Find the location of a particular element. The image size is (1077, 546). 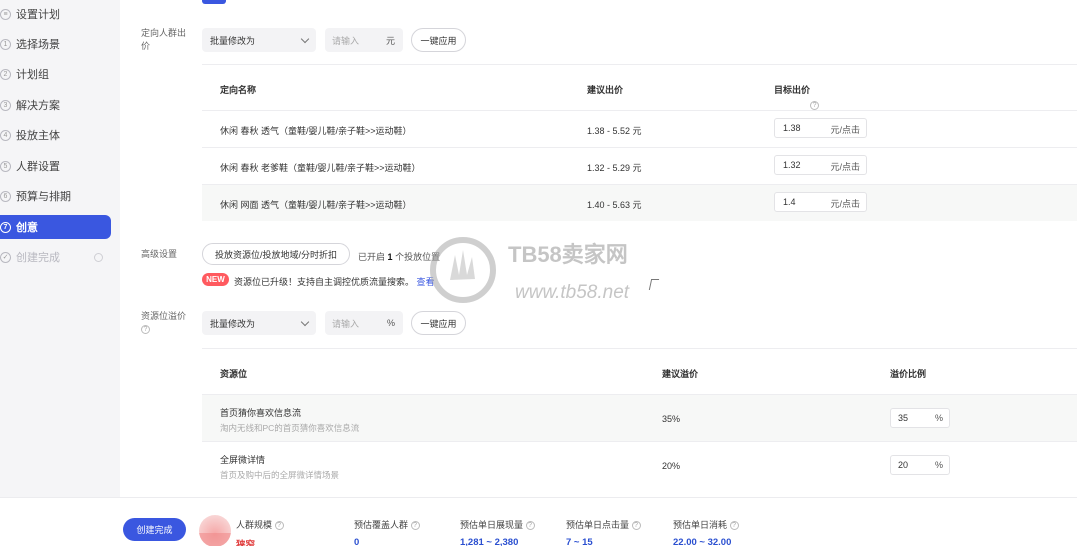

step-label: 投放主体 is located at coordinates (38, 136).